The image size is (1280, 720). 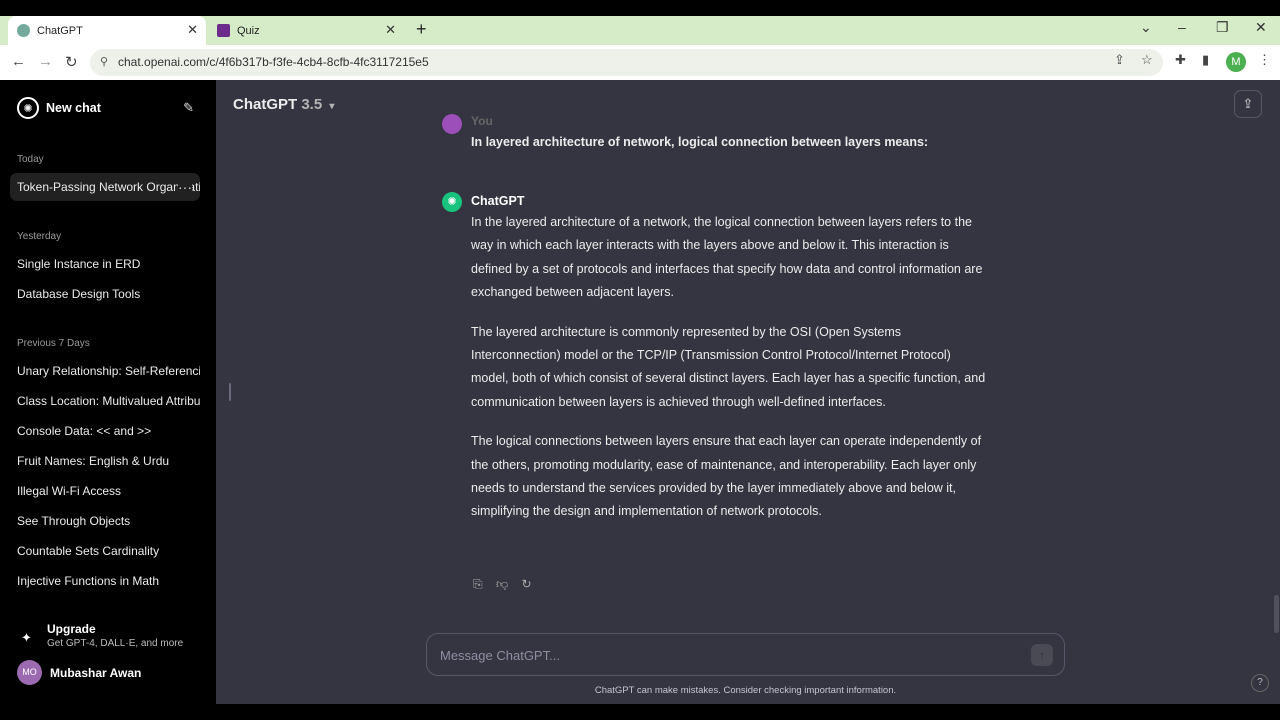 I want to click on user-menu: MO Mubashar Awan, so click(x=112, y=673).